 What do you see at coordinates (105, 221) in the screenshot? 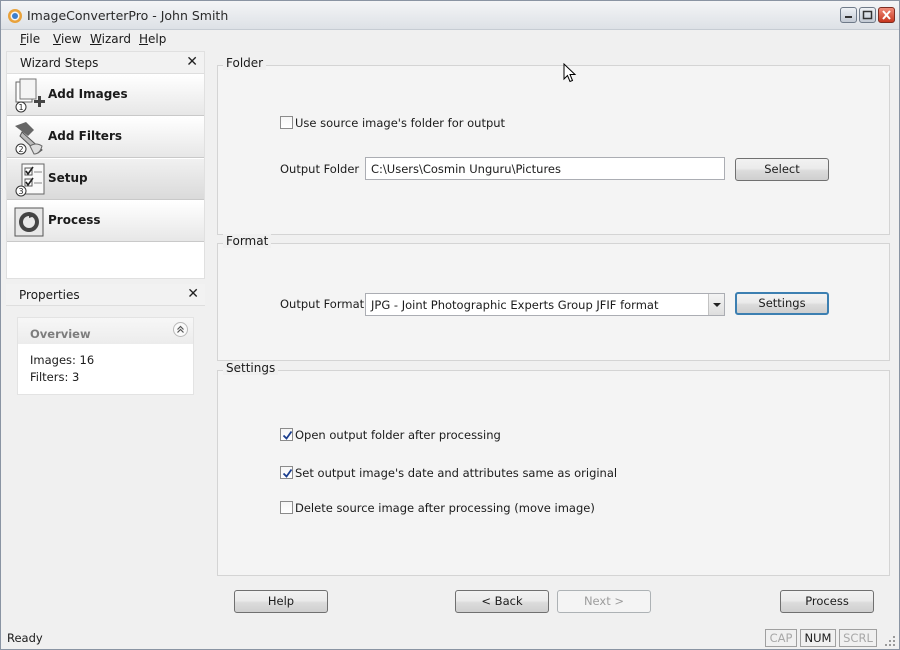
I see `step-process: Process` at bounding box center [105, 221].